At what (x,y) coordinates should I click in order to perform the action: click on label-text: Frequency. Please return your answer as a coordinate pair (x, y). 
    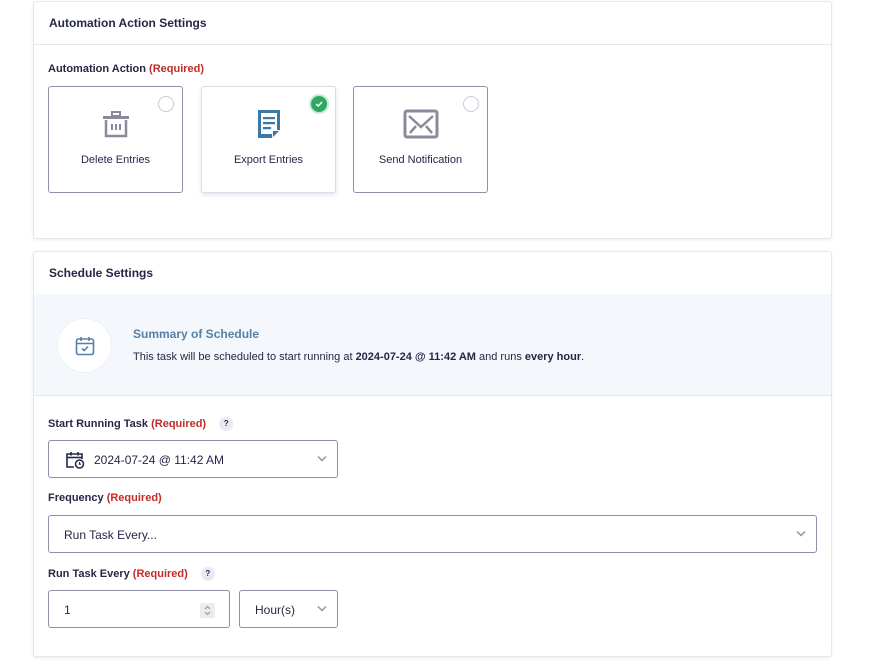
    Looking at the image, I should click on (76, 498).